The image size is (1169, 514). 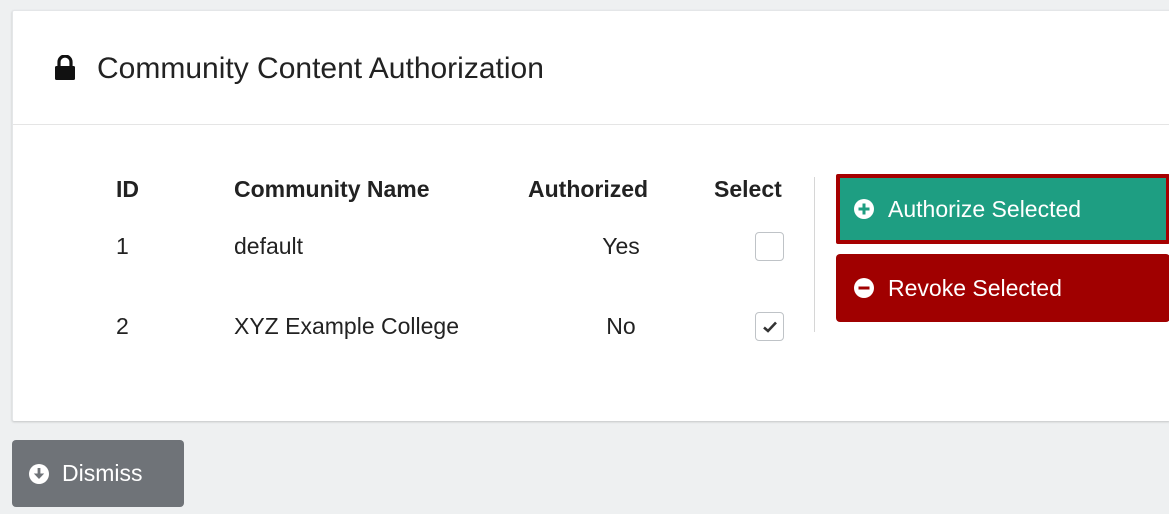 I want to click on row-authorized: No, so click(x=621, y=325).